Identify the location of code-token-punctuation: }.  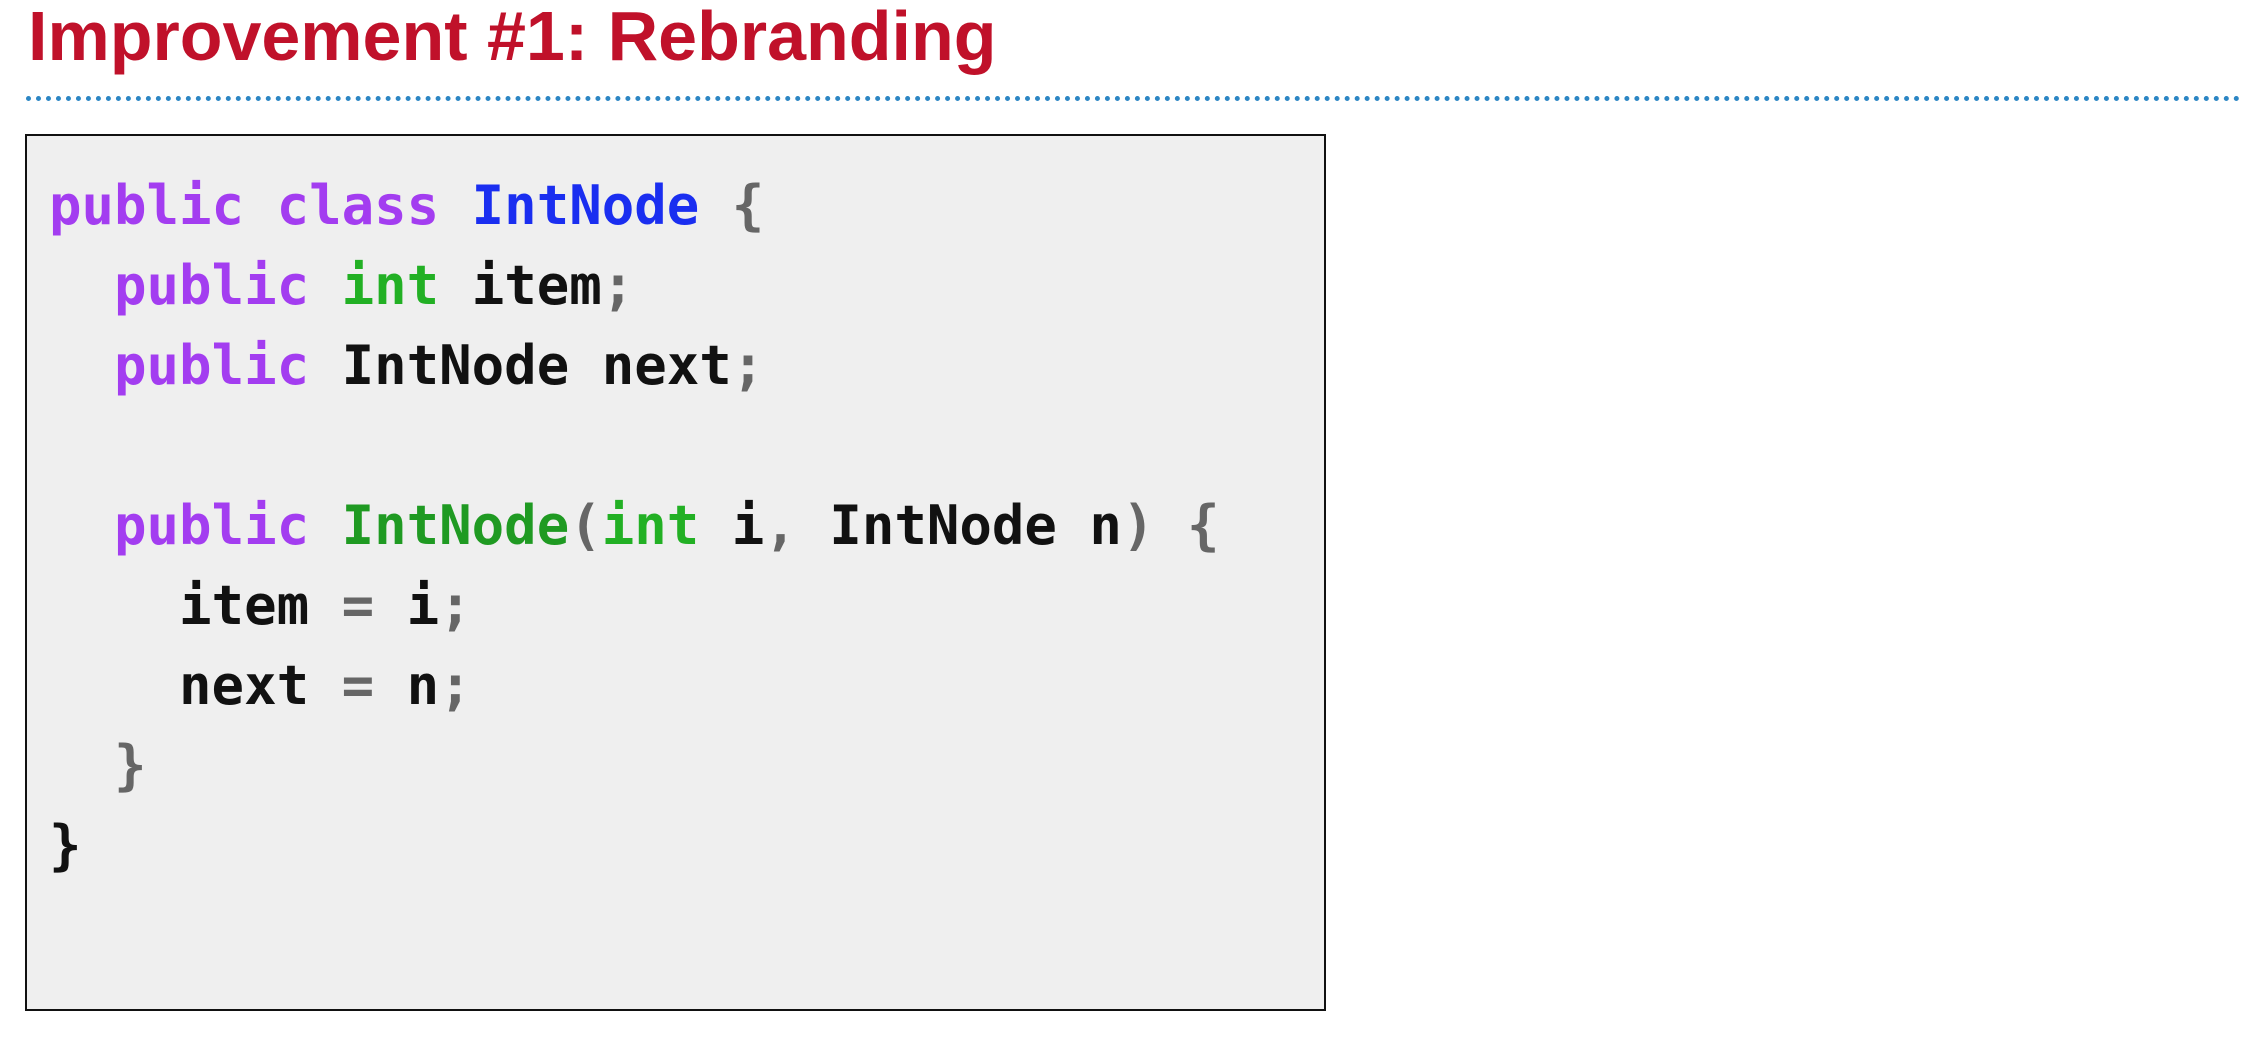
(130, 765).